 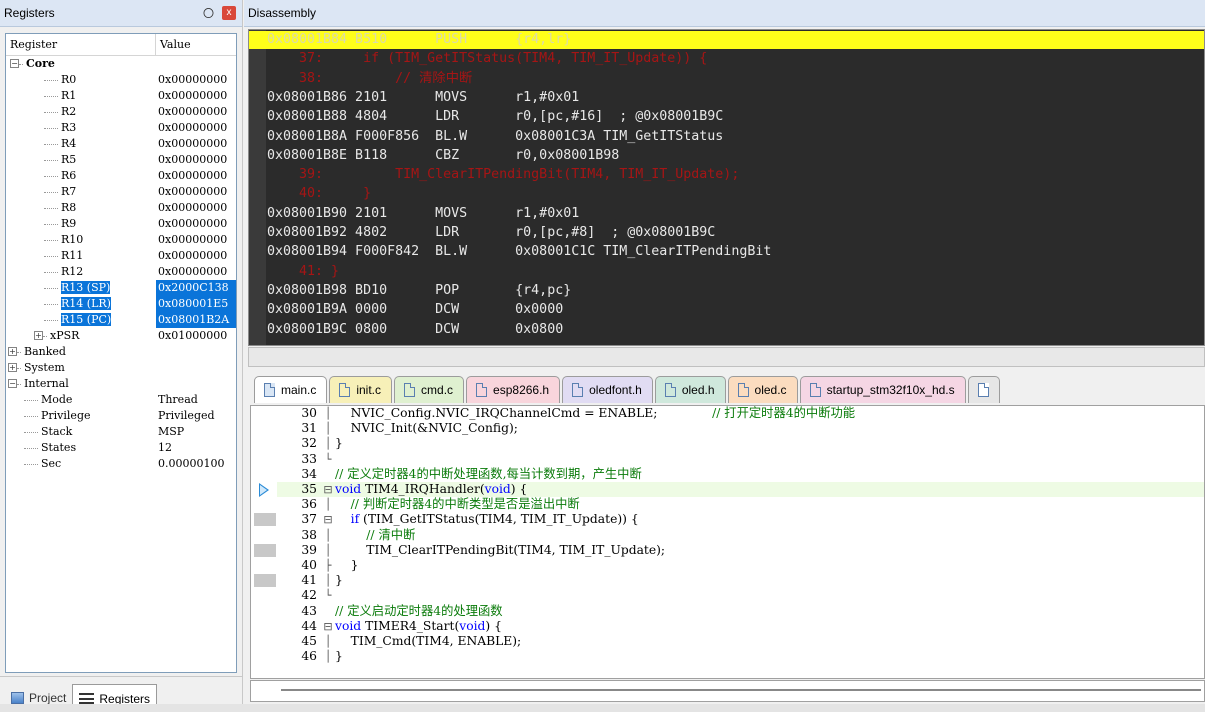 What do you see at coordinates (196, 416) in the screenshot?
I see `register-value: Privileged` at bounding box center [196, 416].